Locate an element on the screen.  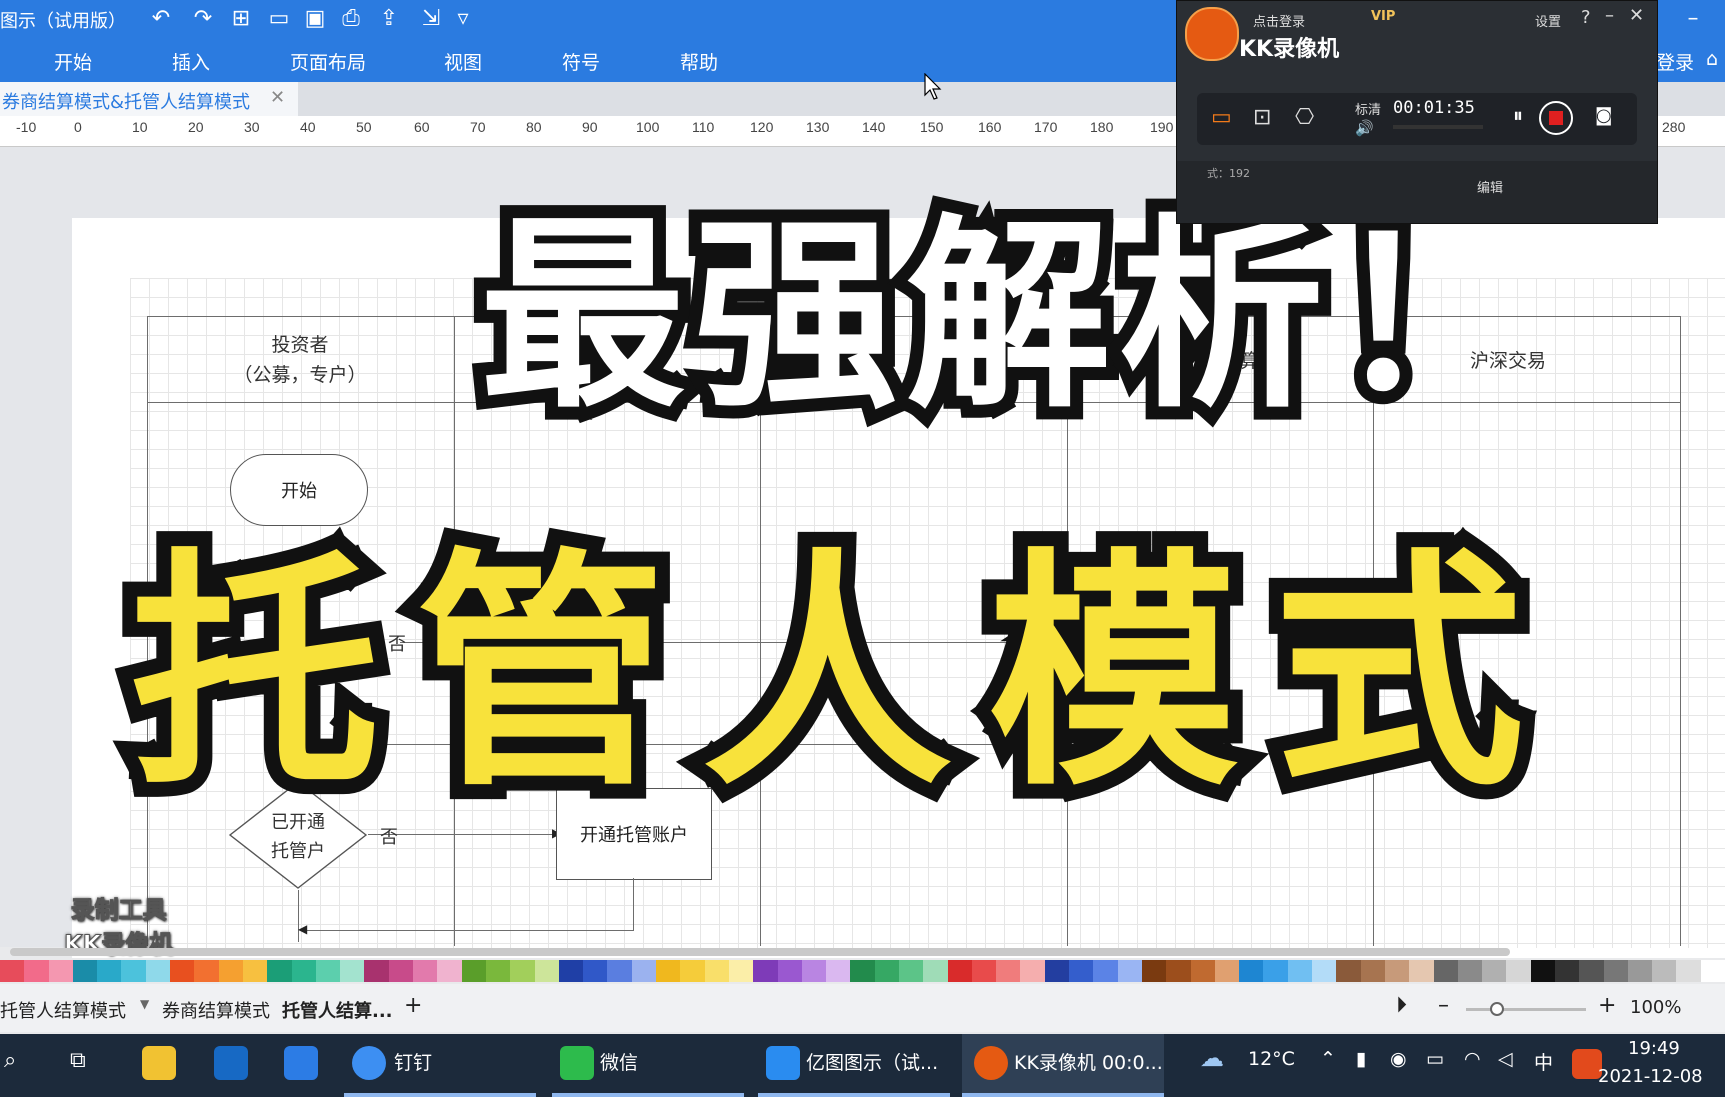
page-tab-custodian: 托管人结算模式 is located at coordinates (63, 1010).